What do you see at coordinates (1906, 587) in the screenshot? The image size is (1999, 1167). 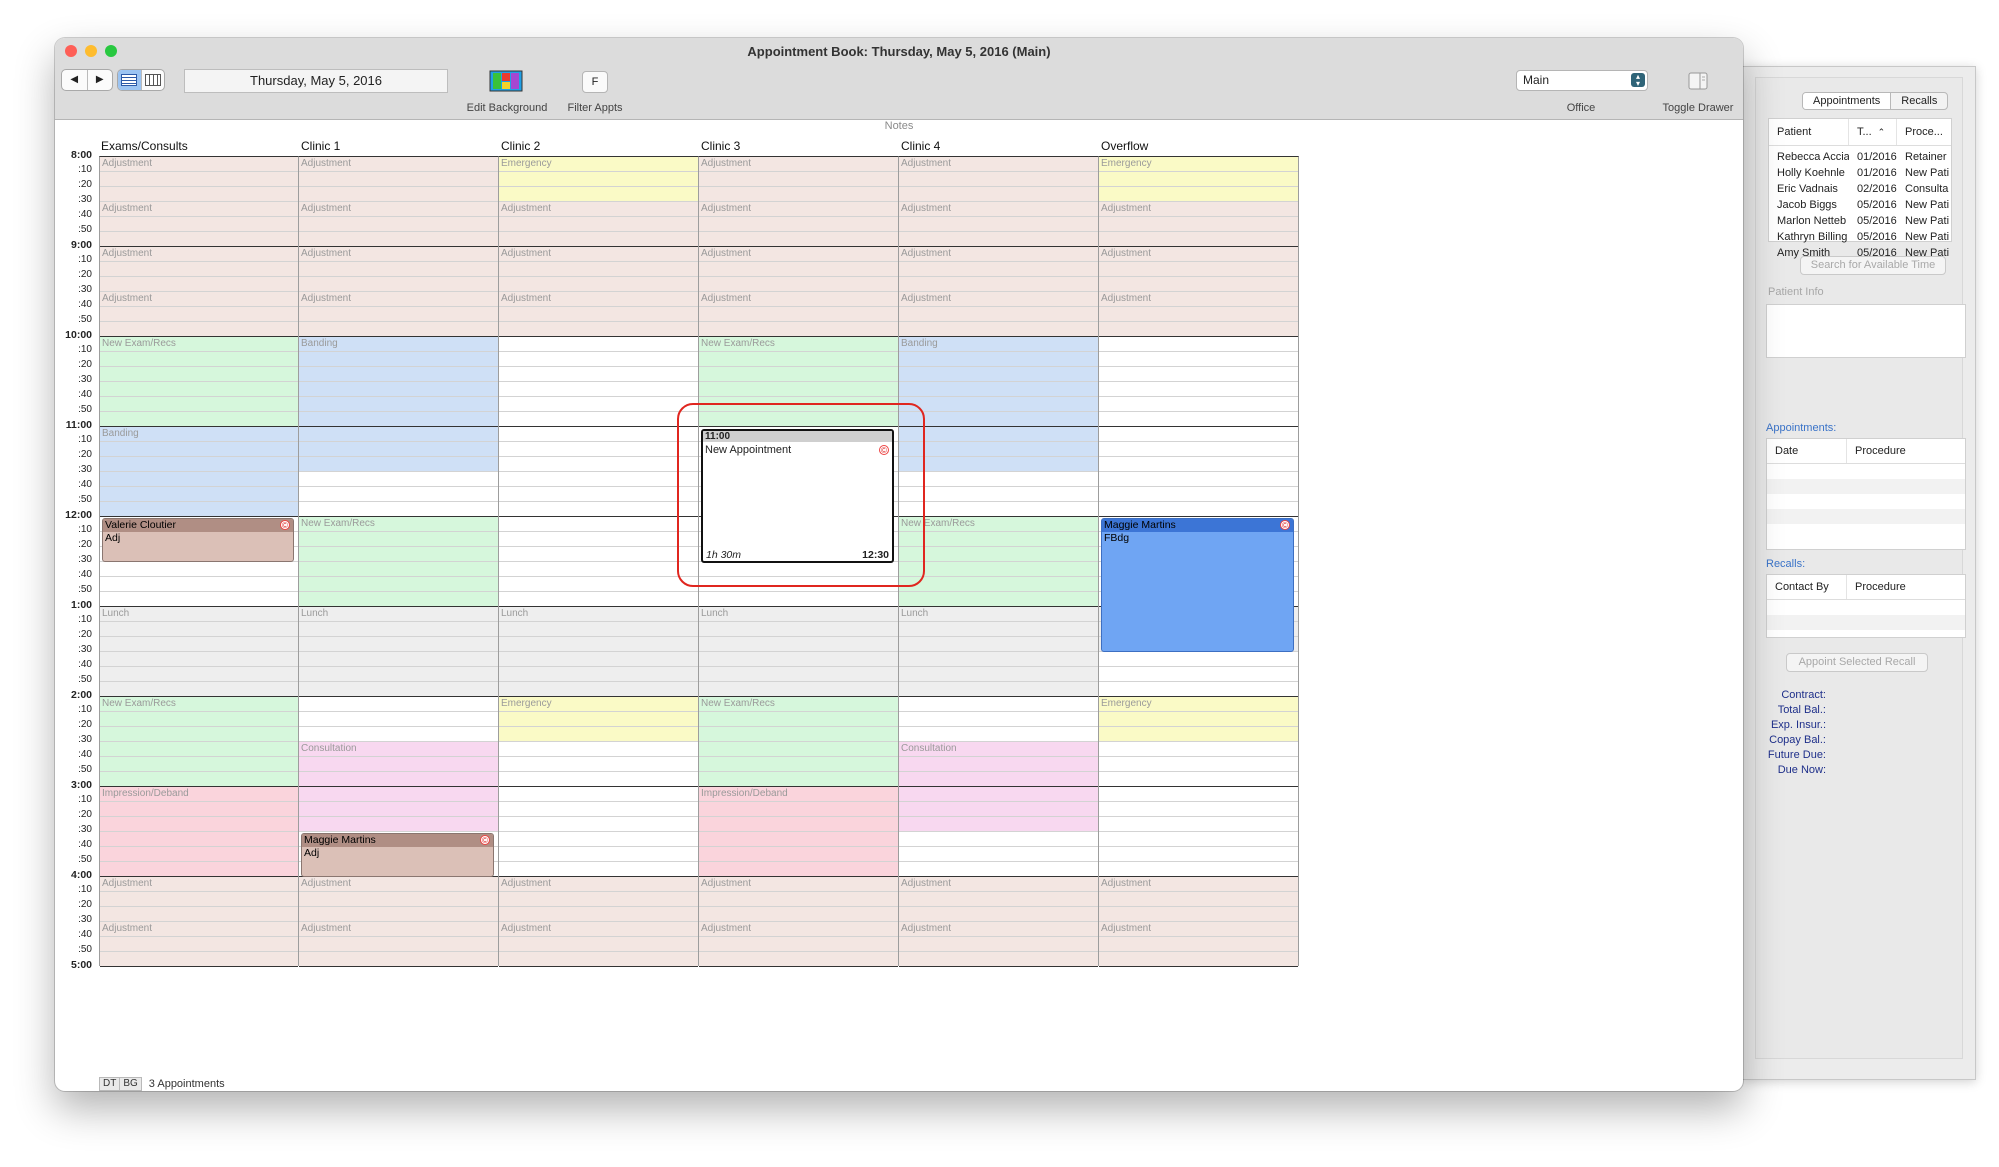 I see `col-header-recall-procedure: Procedure` at bounding box center [1906, 587].